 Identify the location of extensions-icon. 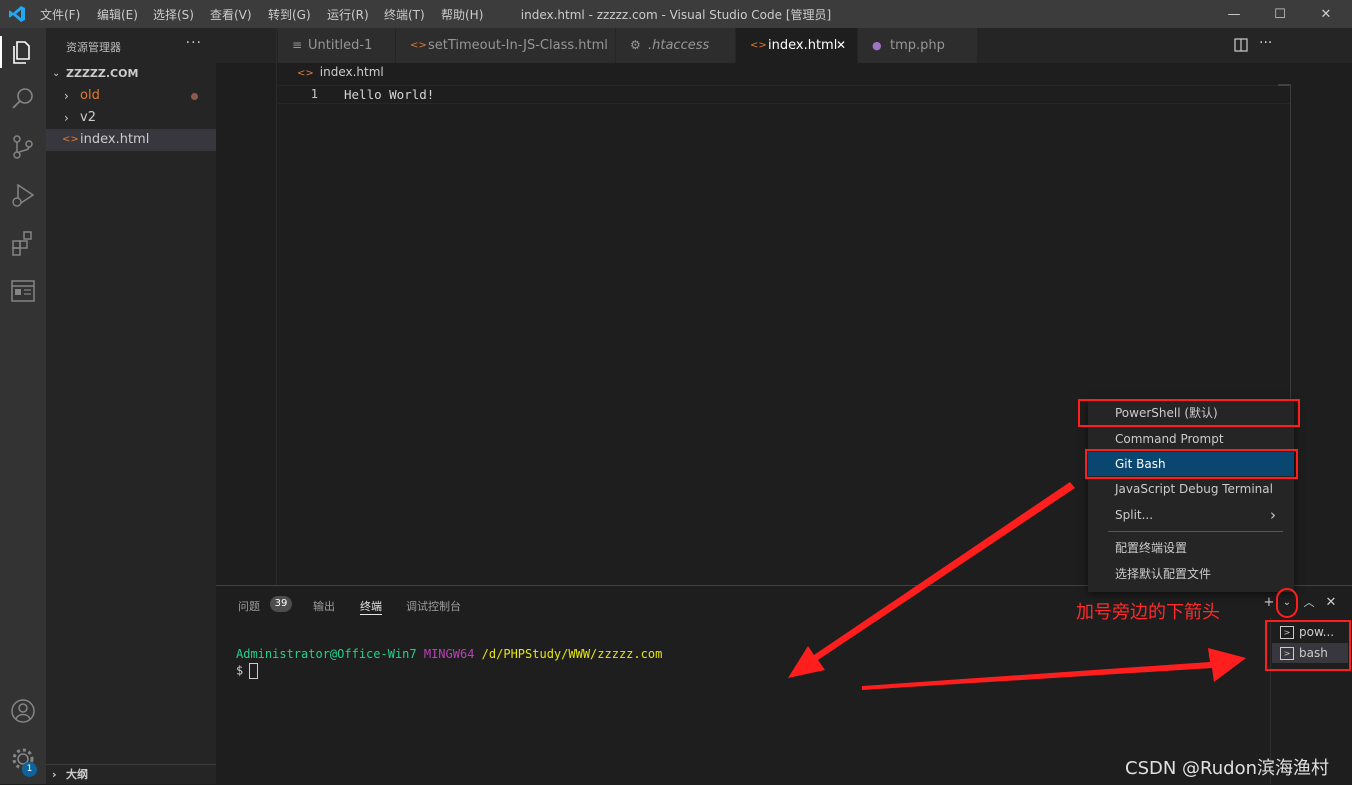
(23, 243).